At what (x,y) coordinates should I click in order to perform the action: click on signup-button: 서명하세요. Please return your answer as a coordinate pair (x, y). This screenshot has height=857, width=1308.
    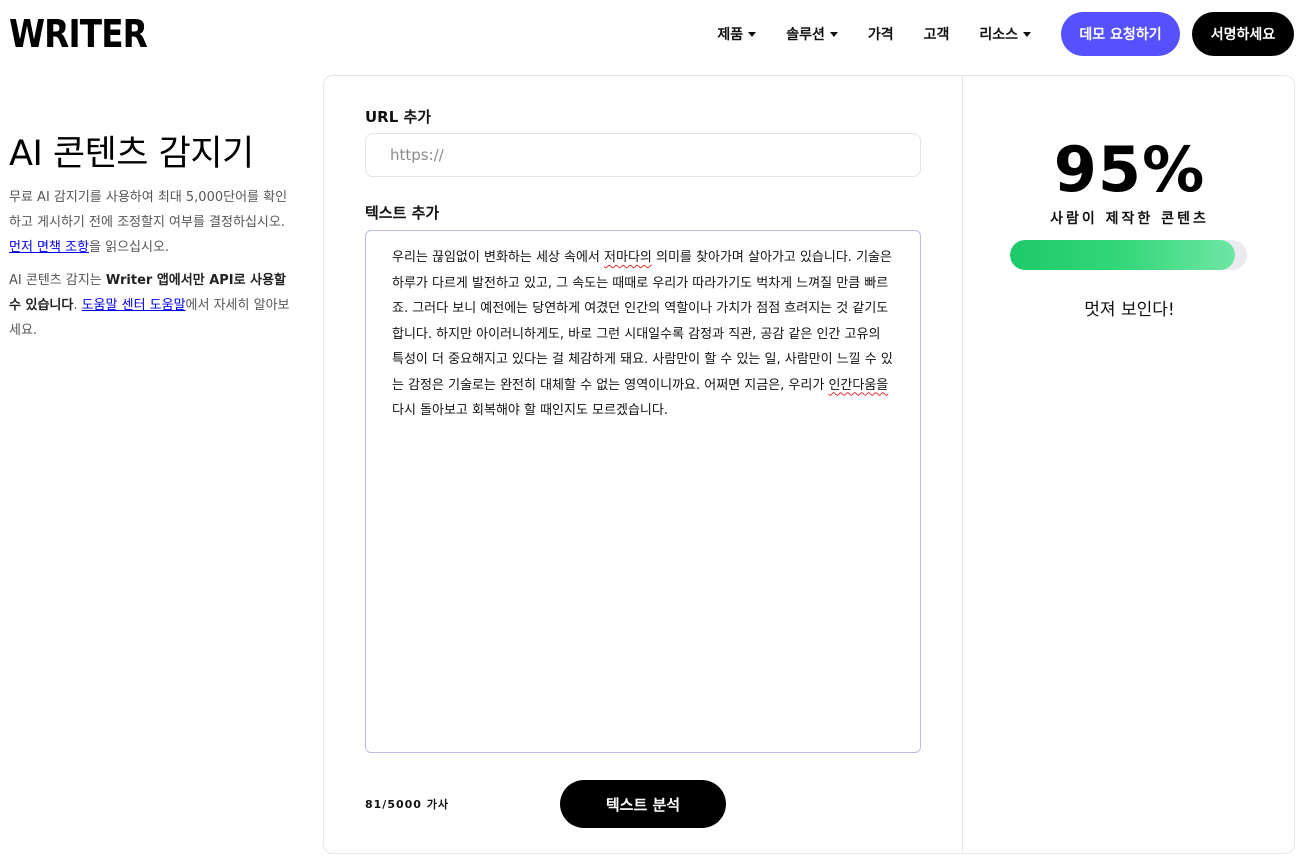
    Looking at the image, I should click on (1243, 34).